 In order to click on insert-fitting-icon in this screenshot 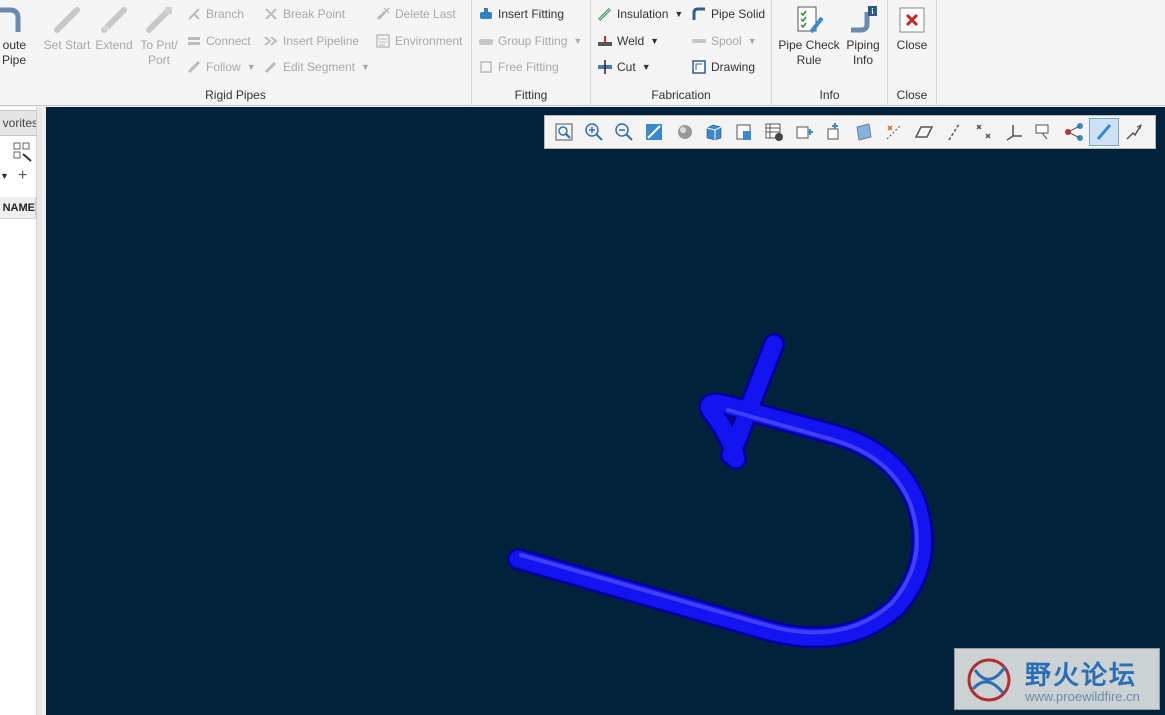, I will do `click(486, 13)`.